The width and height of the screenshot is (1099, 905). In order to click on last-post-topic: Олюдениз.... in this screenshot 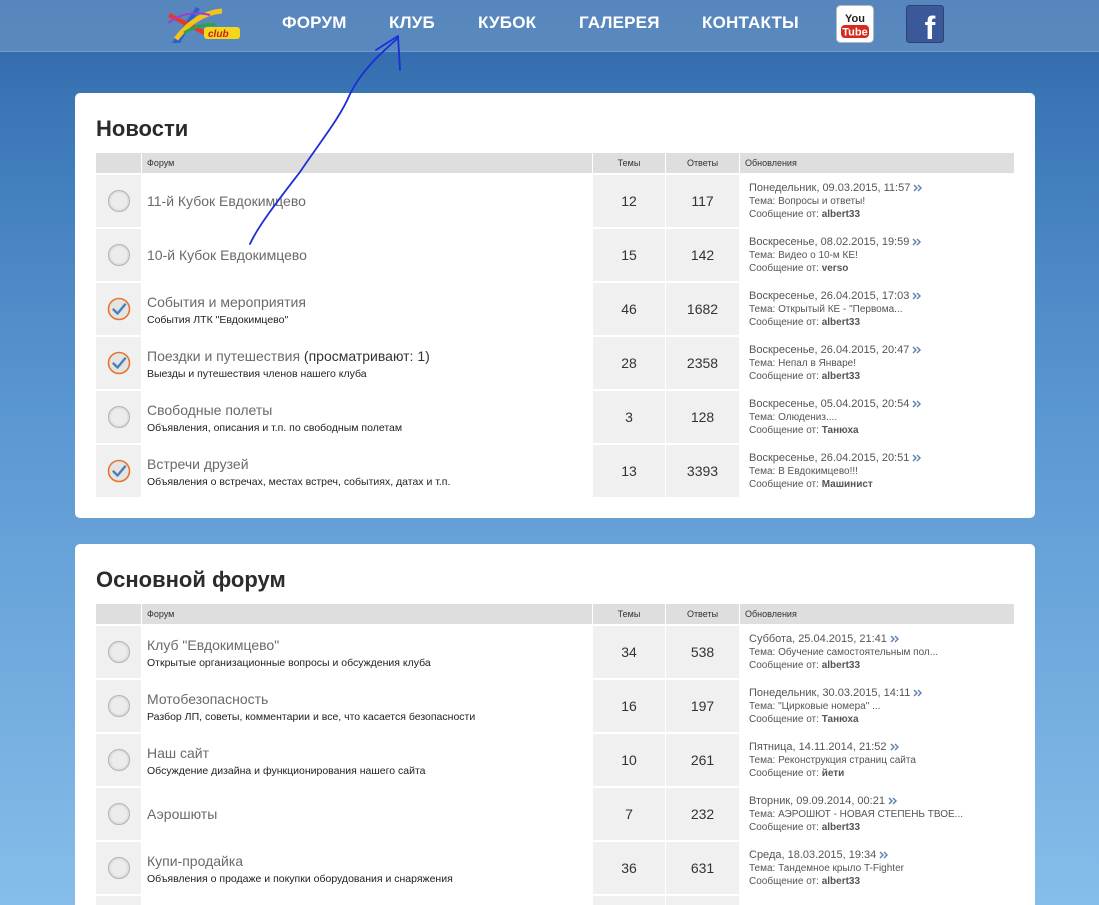, I will do `click(807, 417)`.